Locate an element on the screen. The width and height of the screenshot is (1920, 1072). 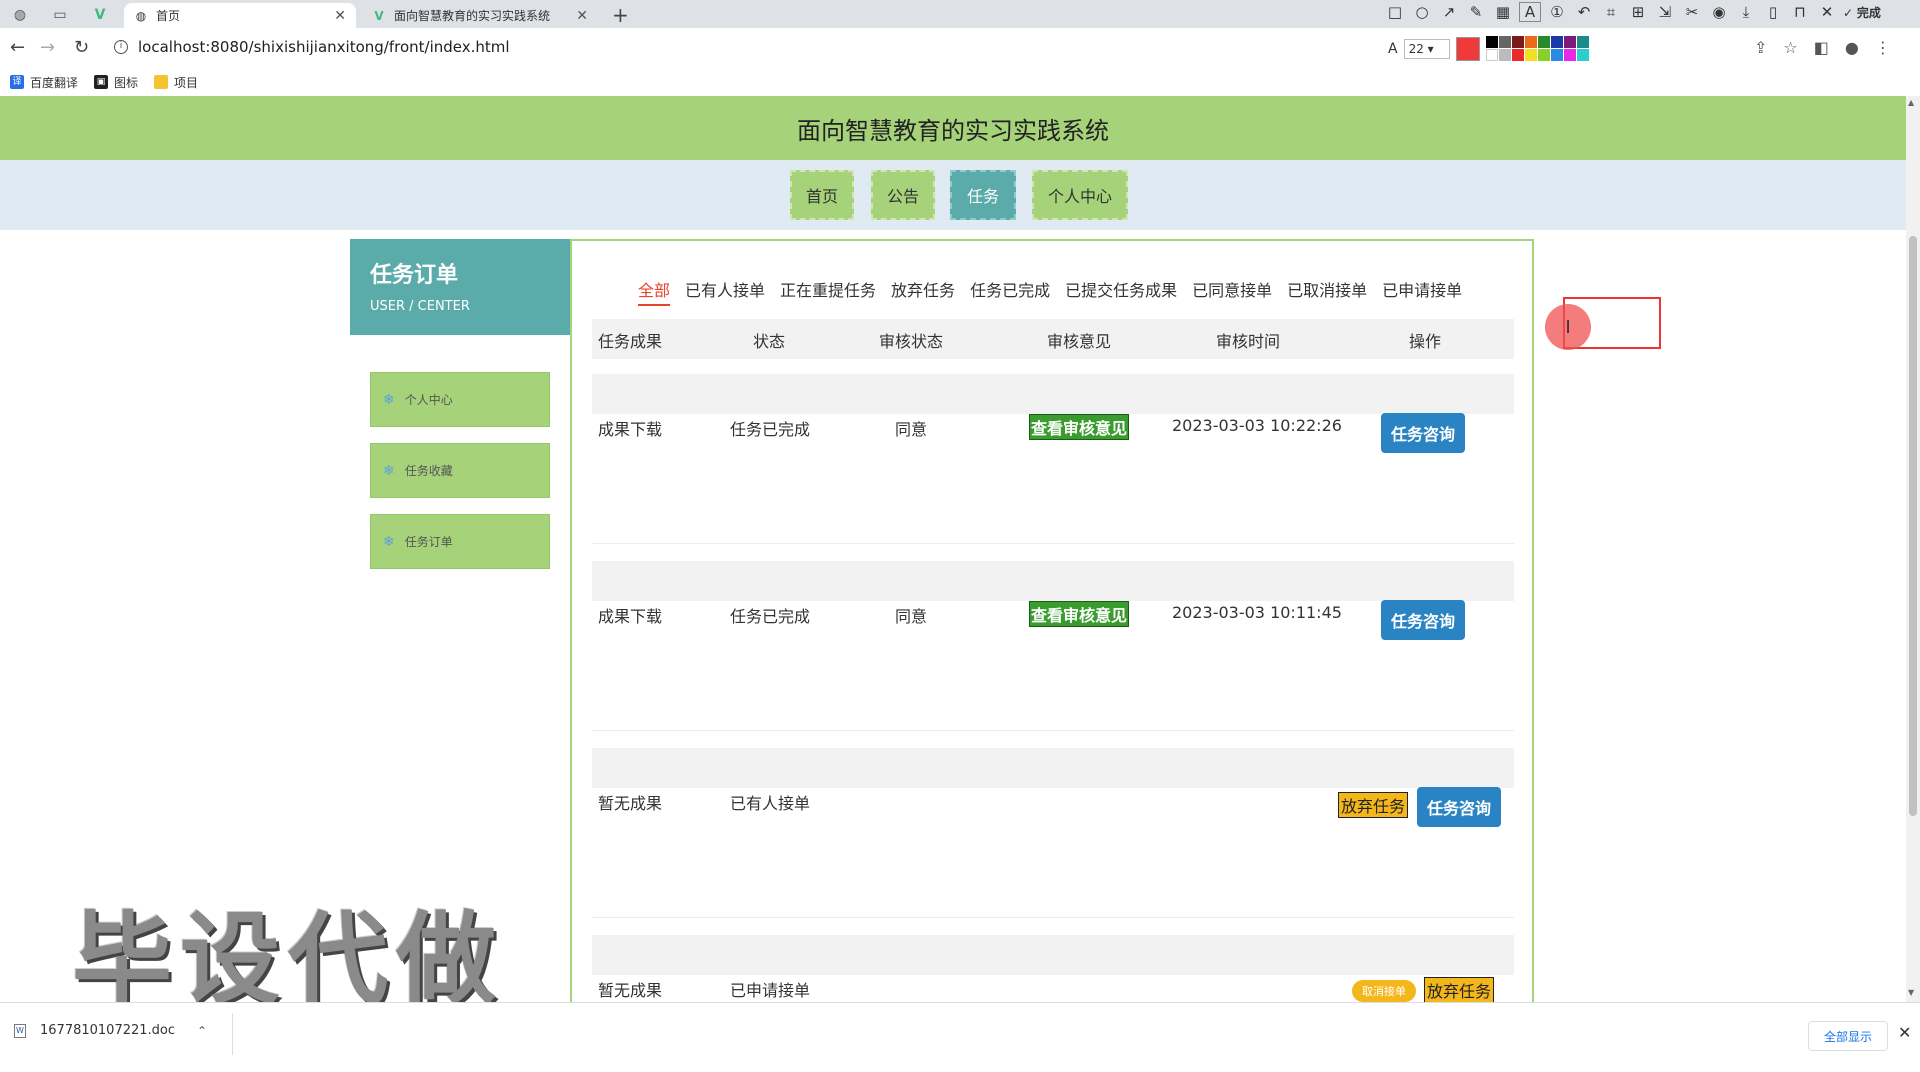
pinned-tab-blank-icon: ▭ is located at coordinates (60, 15).